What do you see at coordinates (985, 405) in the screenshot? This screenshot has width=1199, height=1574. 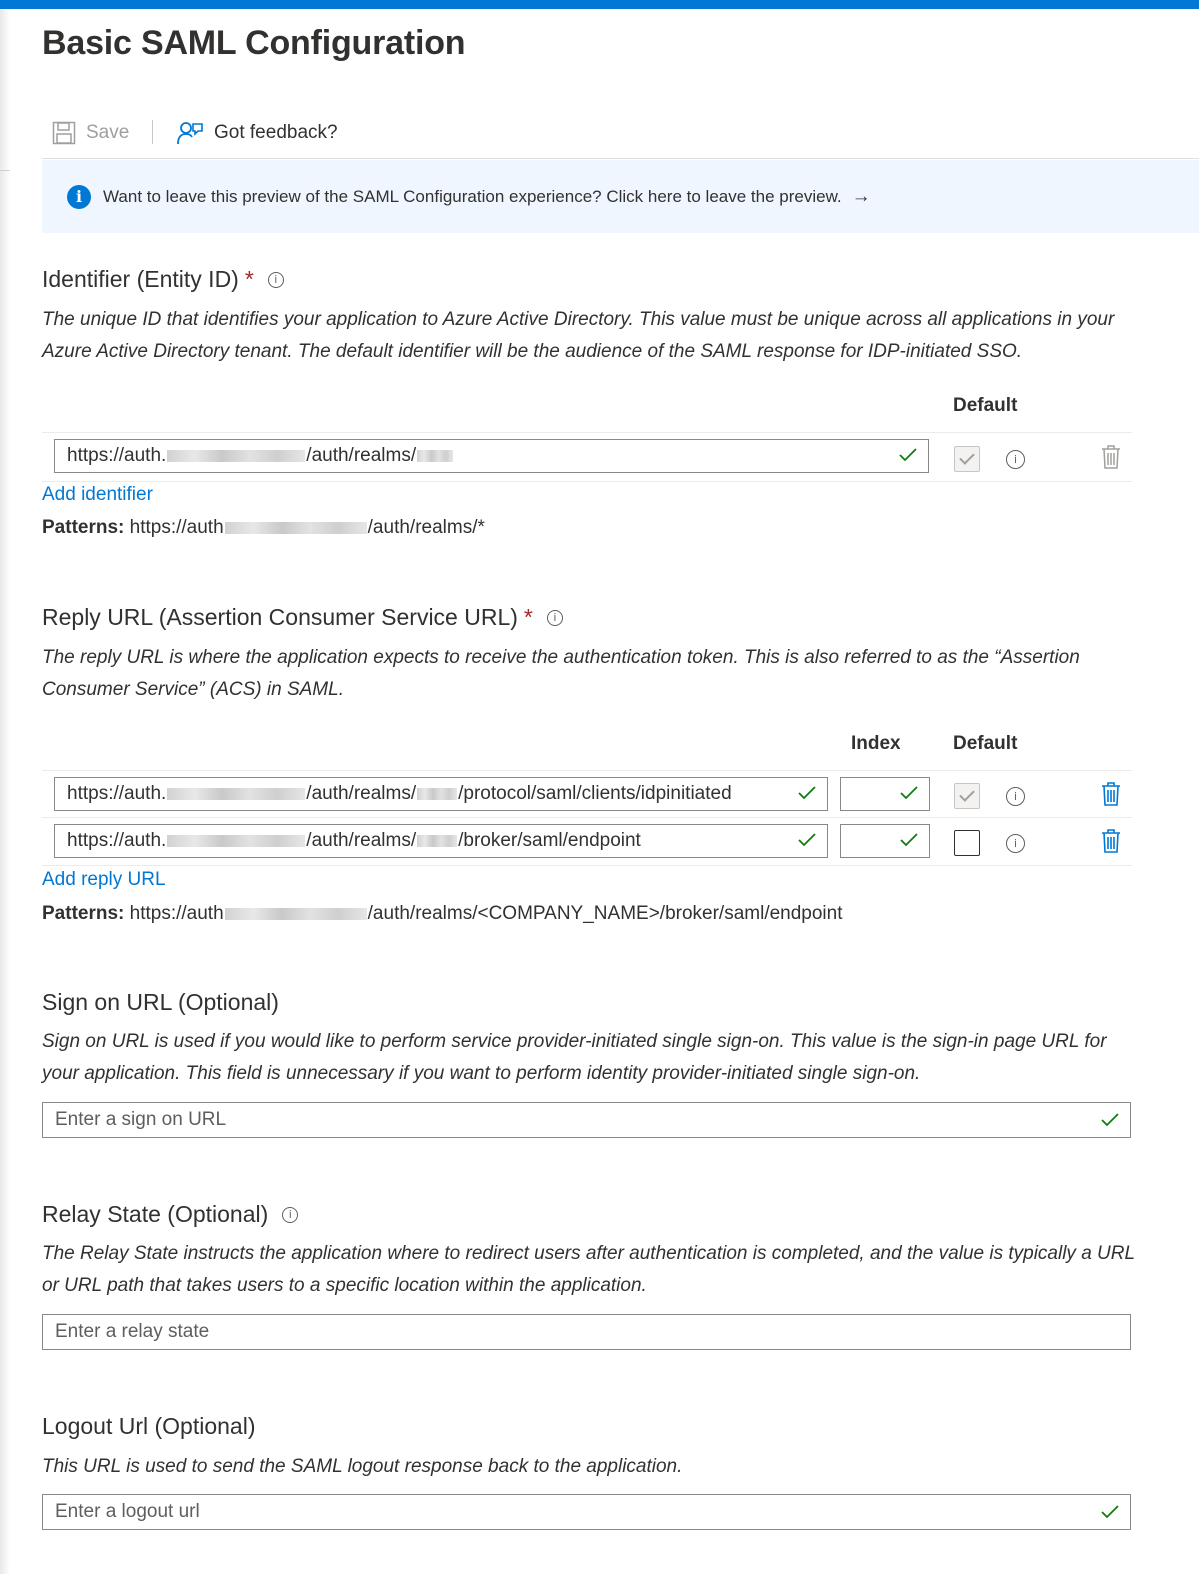 I see `identifier-default-column-header: Default` at bounding box center [985, 405].